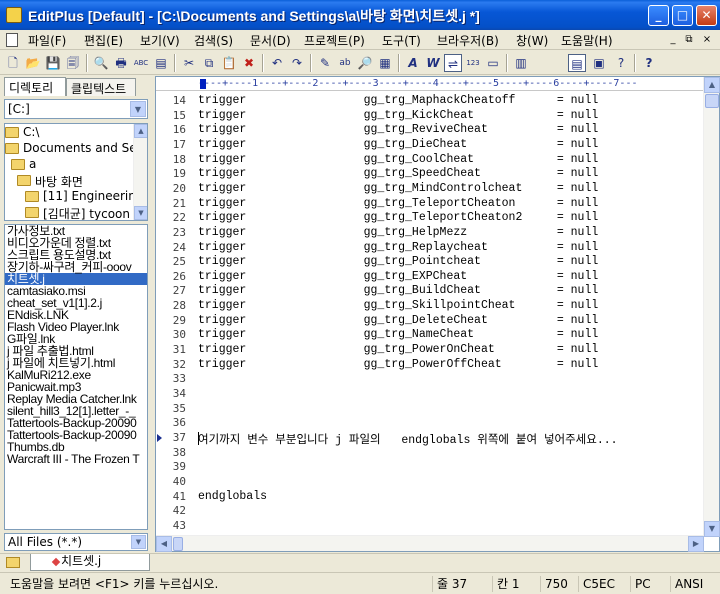  I want to click on tab-directory: 디렉토리, so click(35, 86).